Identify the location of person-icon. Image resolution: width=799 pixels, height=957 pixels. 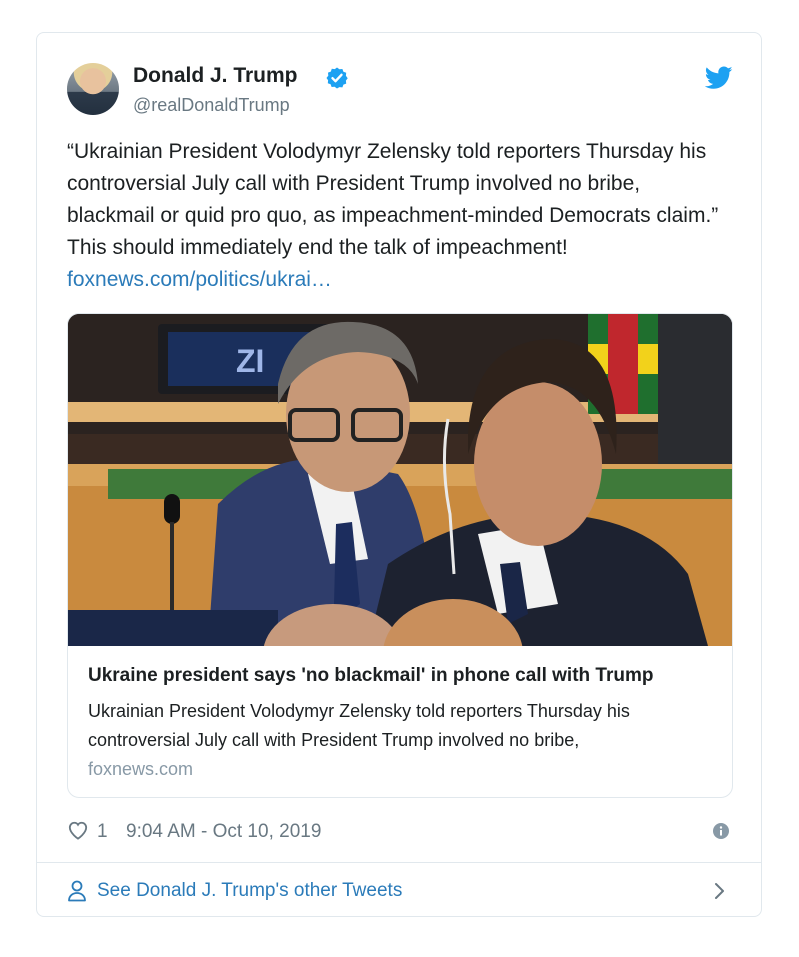
(77, 891).